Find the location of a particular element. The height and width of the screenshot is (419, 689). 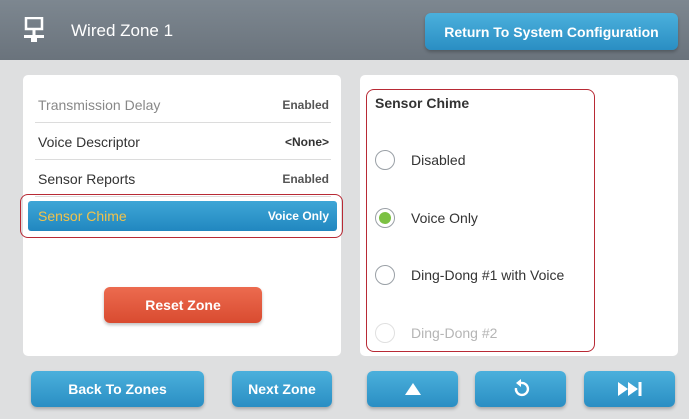

setting-row-transmission-delay: Transmission Delay Enabled is located at coordinates (183, 105).